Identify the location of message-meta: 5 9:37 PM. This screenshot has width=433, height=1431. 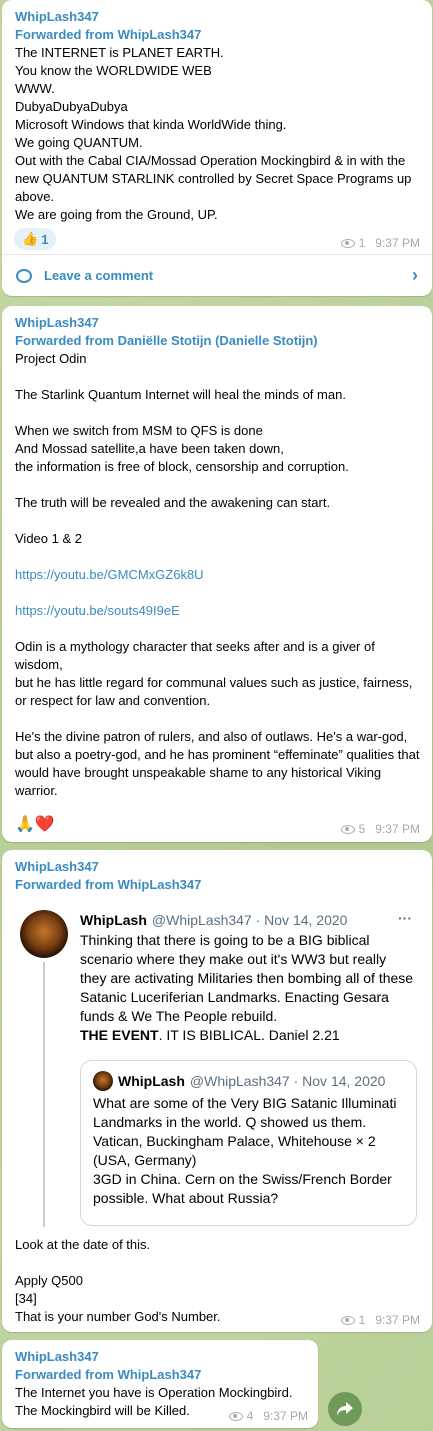
(380, 829).